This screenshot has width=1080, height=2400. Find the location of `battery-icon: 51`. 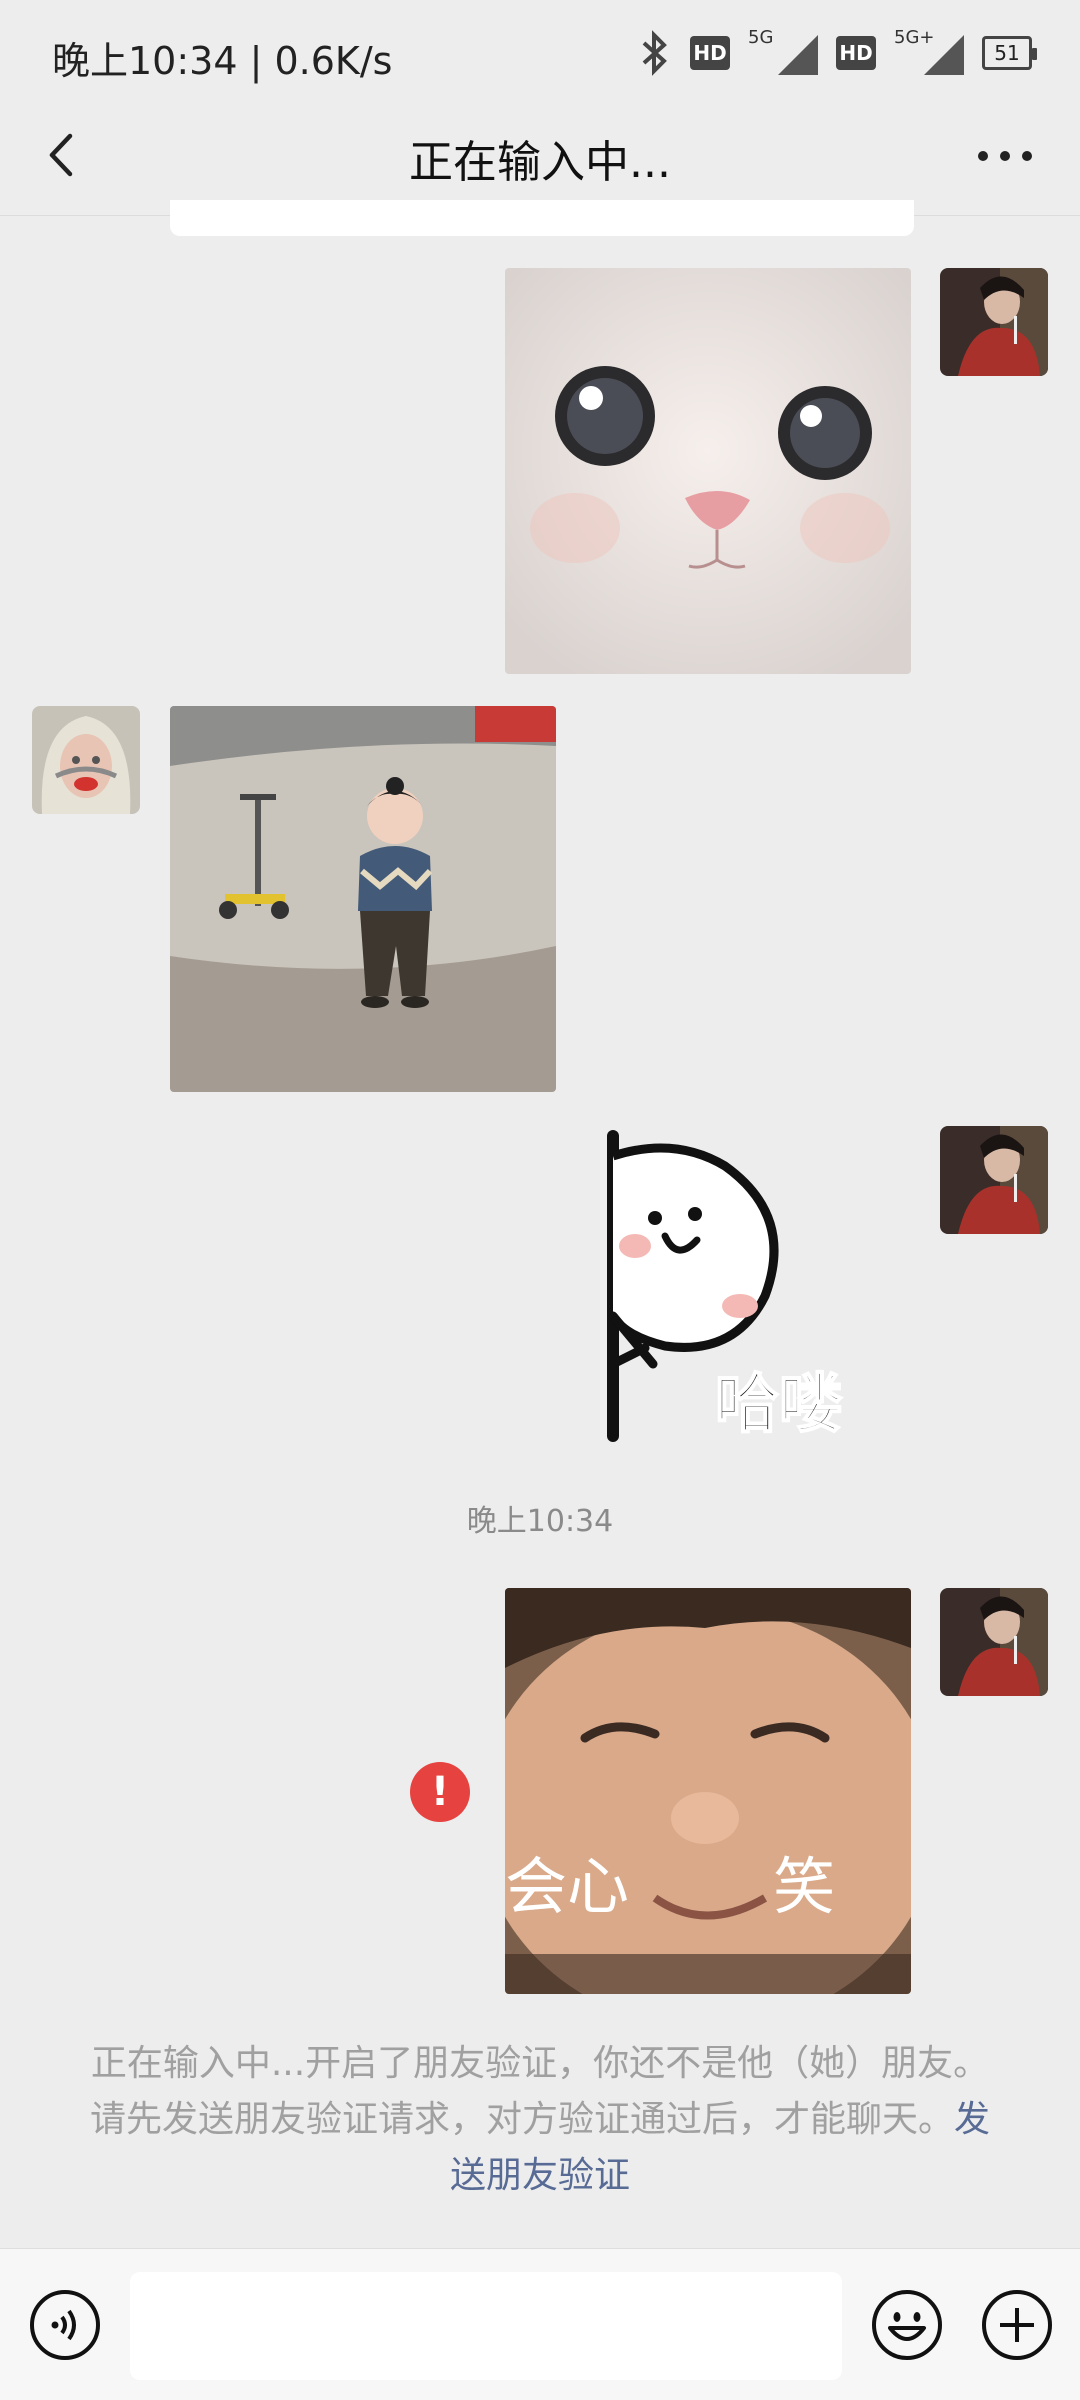

battery-icon: 51 is located at coordinates (1009, 53).